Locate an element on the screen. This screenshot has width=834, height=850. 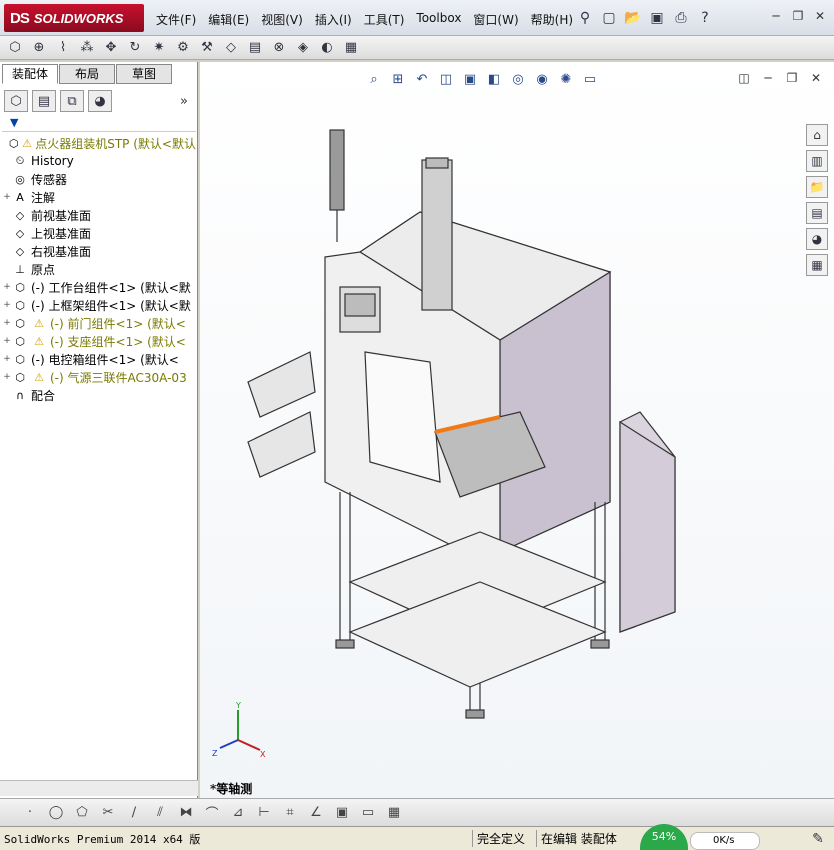
menu-file: 文件(F) is located at coordinates (176, 19).